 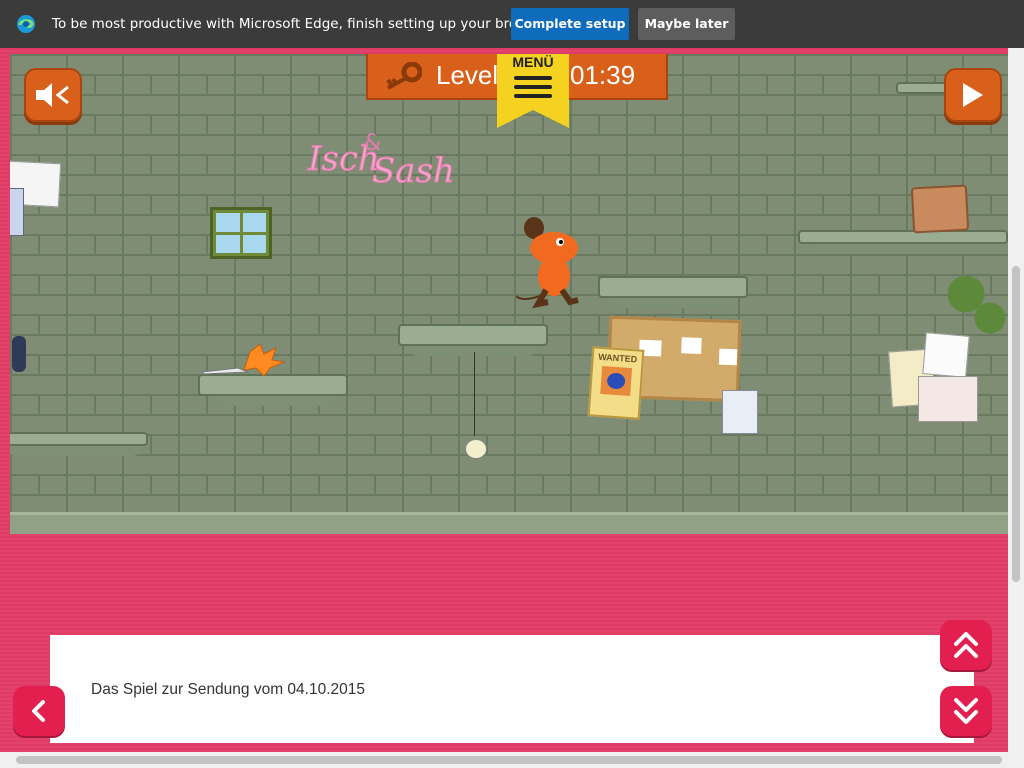 I want to click on ground-floor, so click(x=509, y=523).